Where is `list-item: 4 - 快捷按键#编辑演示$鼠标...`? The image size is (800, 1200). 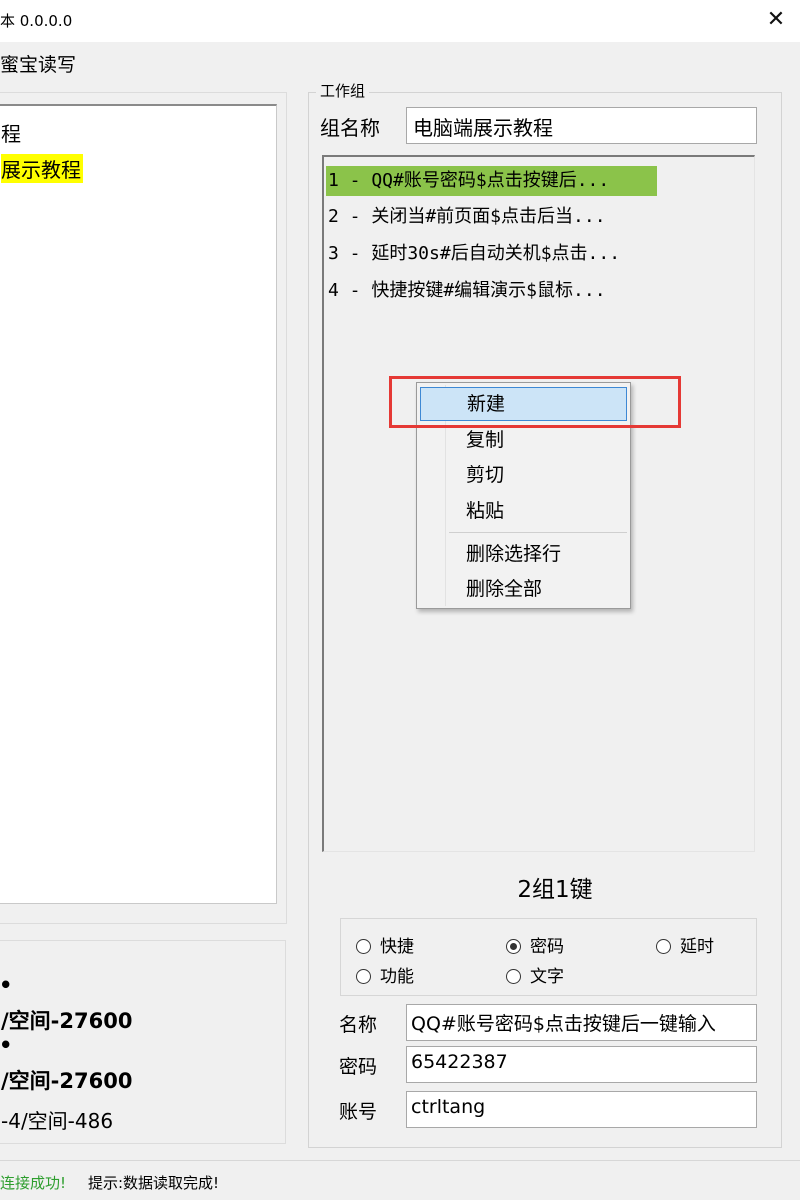
list-item: 4 - 快捷按键#编辑演示$鼠标... is located at coordinates (466, 291).